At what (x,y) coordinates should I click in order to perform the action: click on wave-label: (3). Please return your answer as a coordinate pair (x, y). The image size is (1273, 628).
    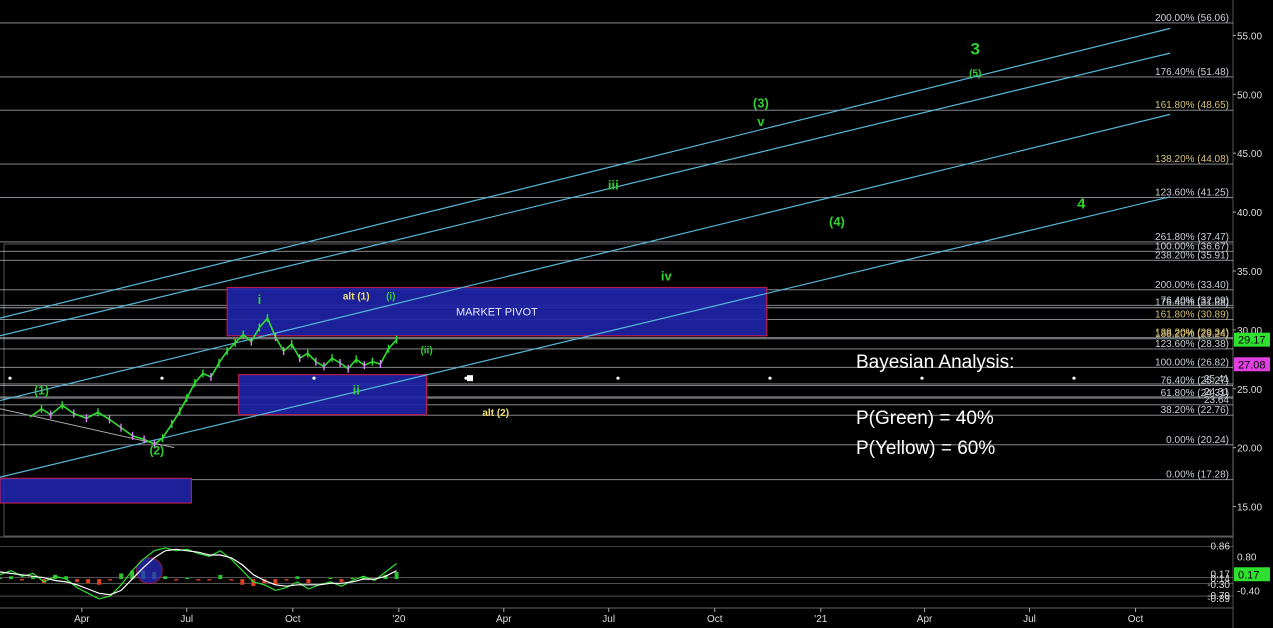
    Looking at the image, I should click on (761, 102).